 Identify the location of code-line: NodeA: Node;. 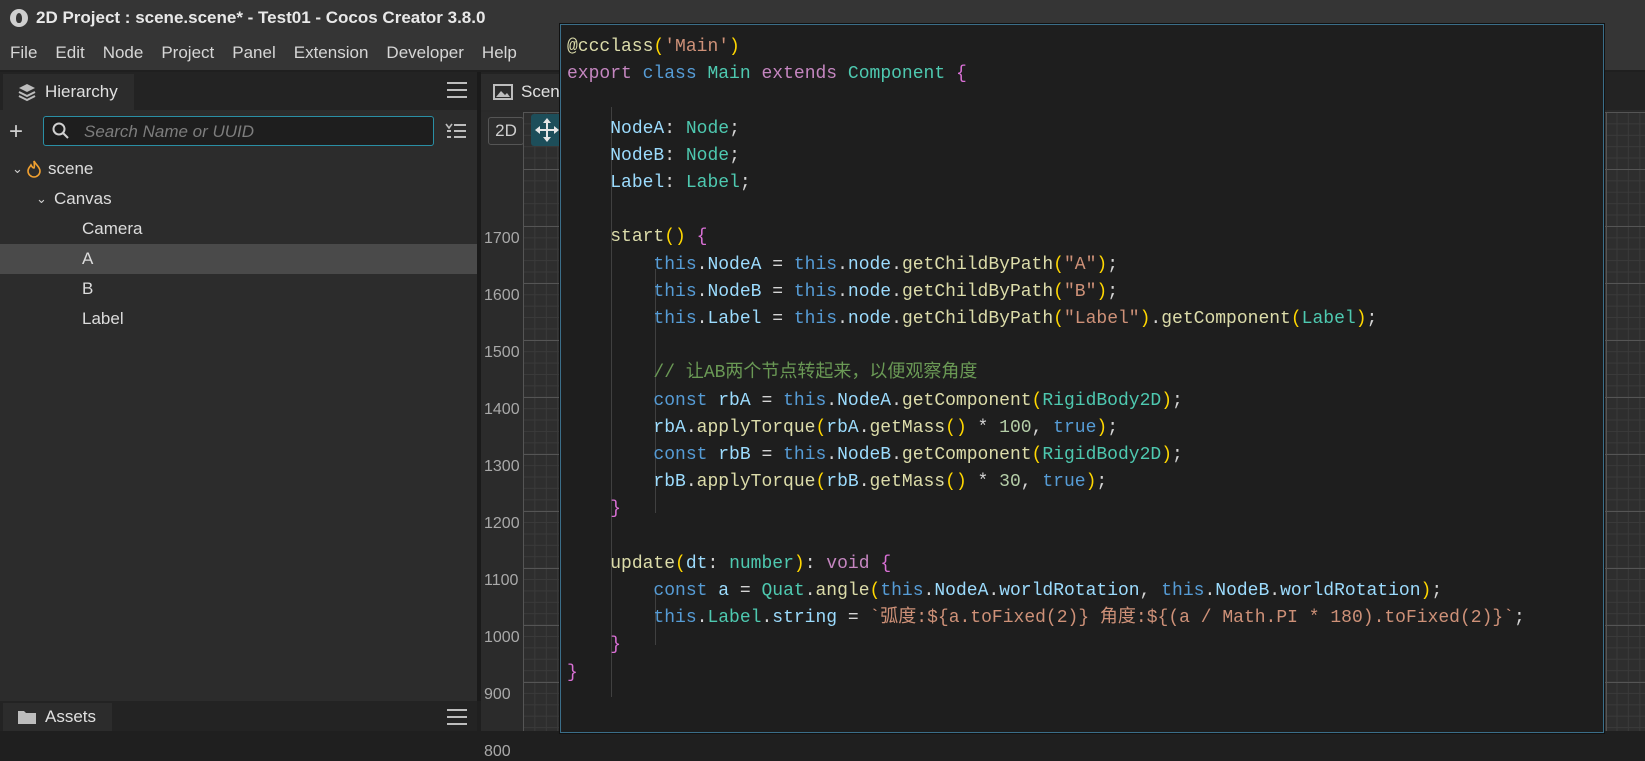
(653, 129).